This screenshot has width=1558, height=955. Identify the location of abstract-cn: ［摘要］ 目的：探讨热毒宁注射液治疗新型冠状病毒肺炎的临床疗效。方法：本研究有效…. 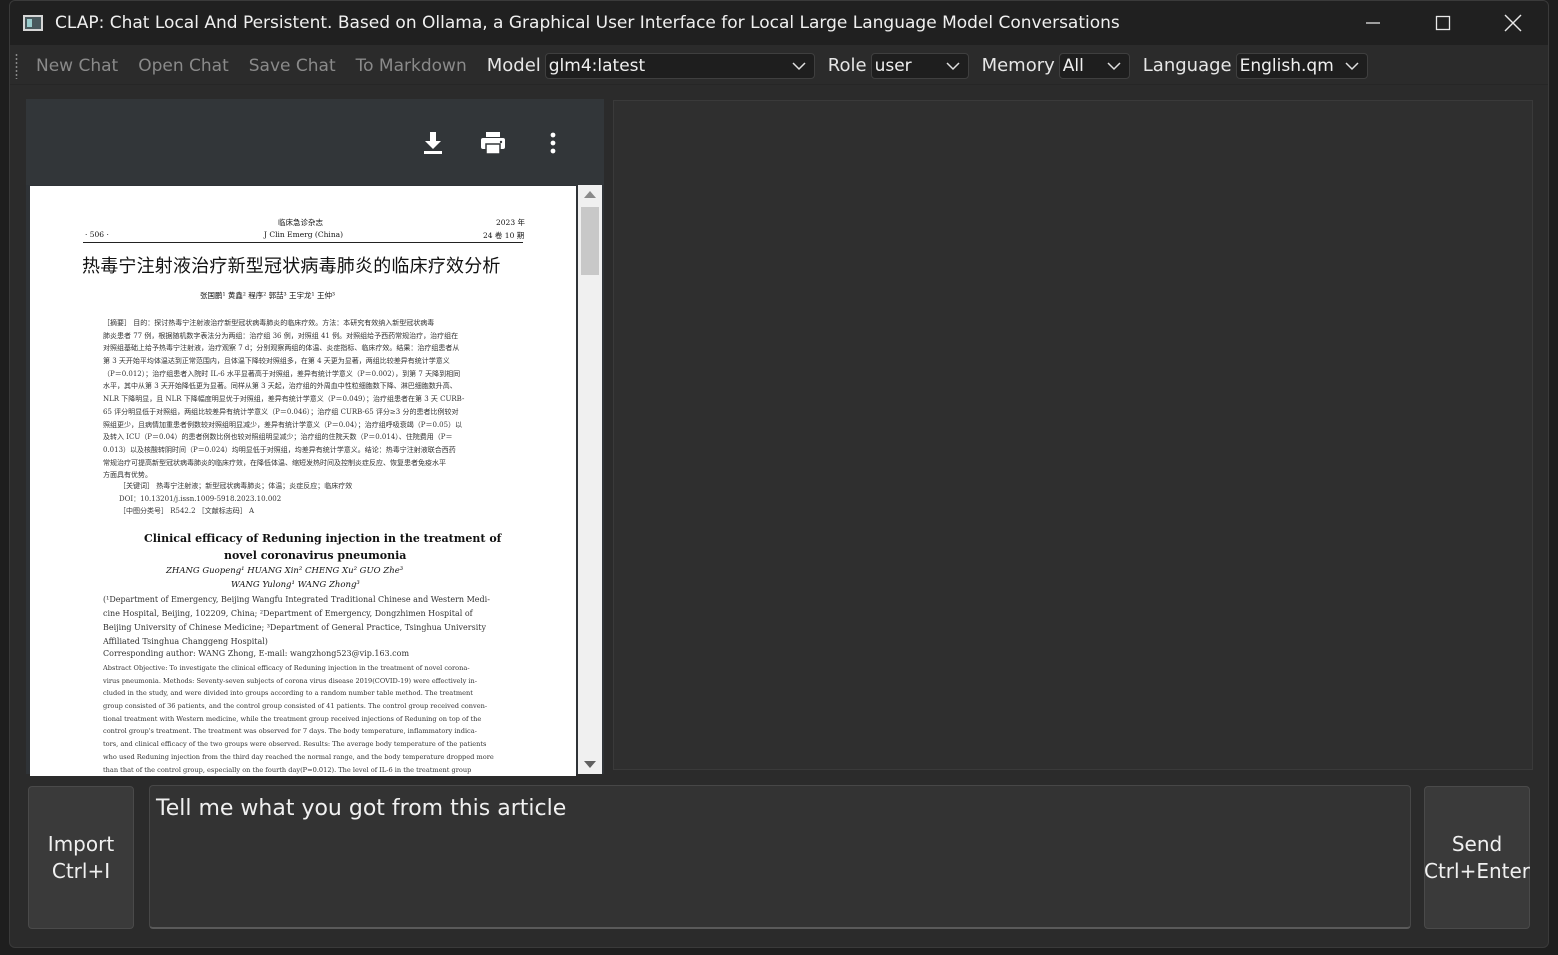
(284, 399).